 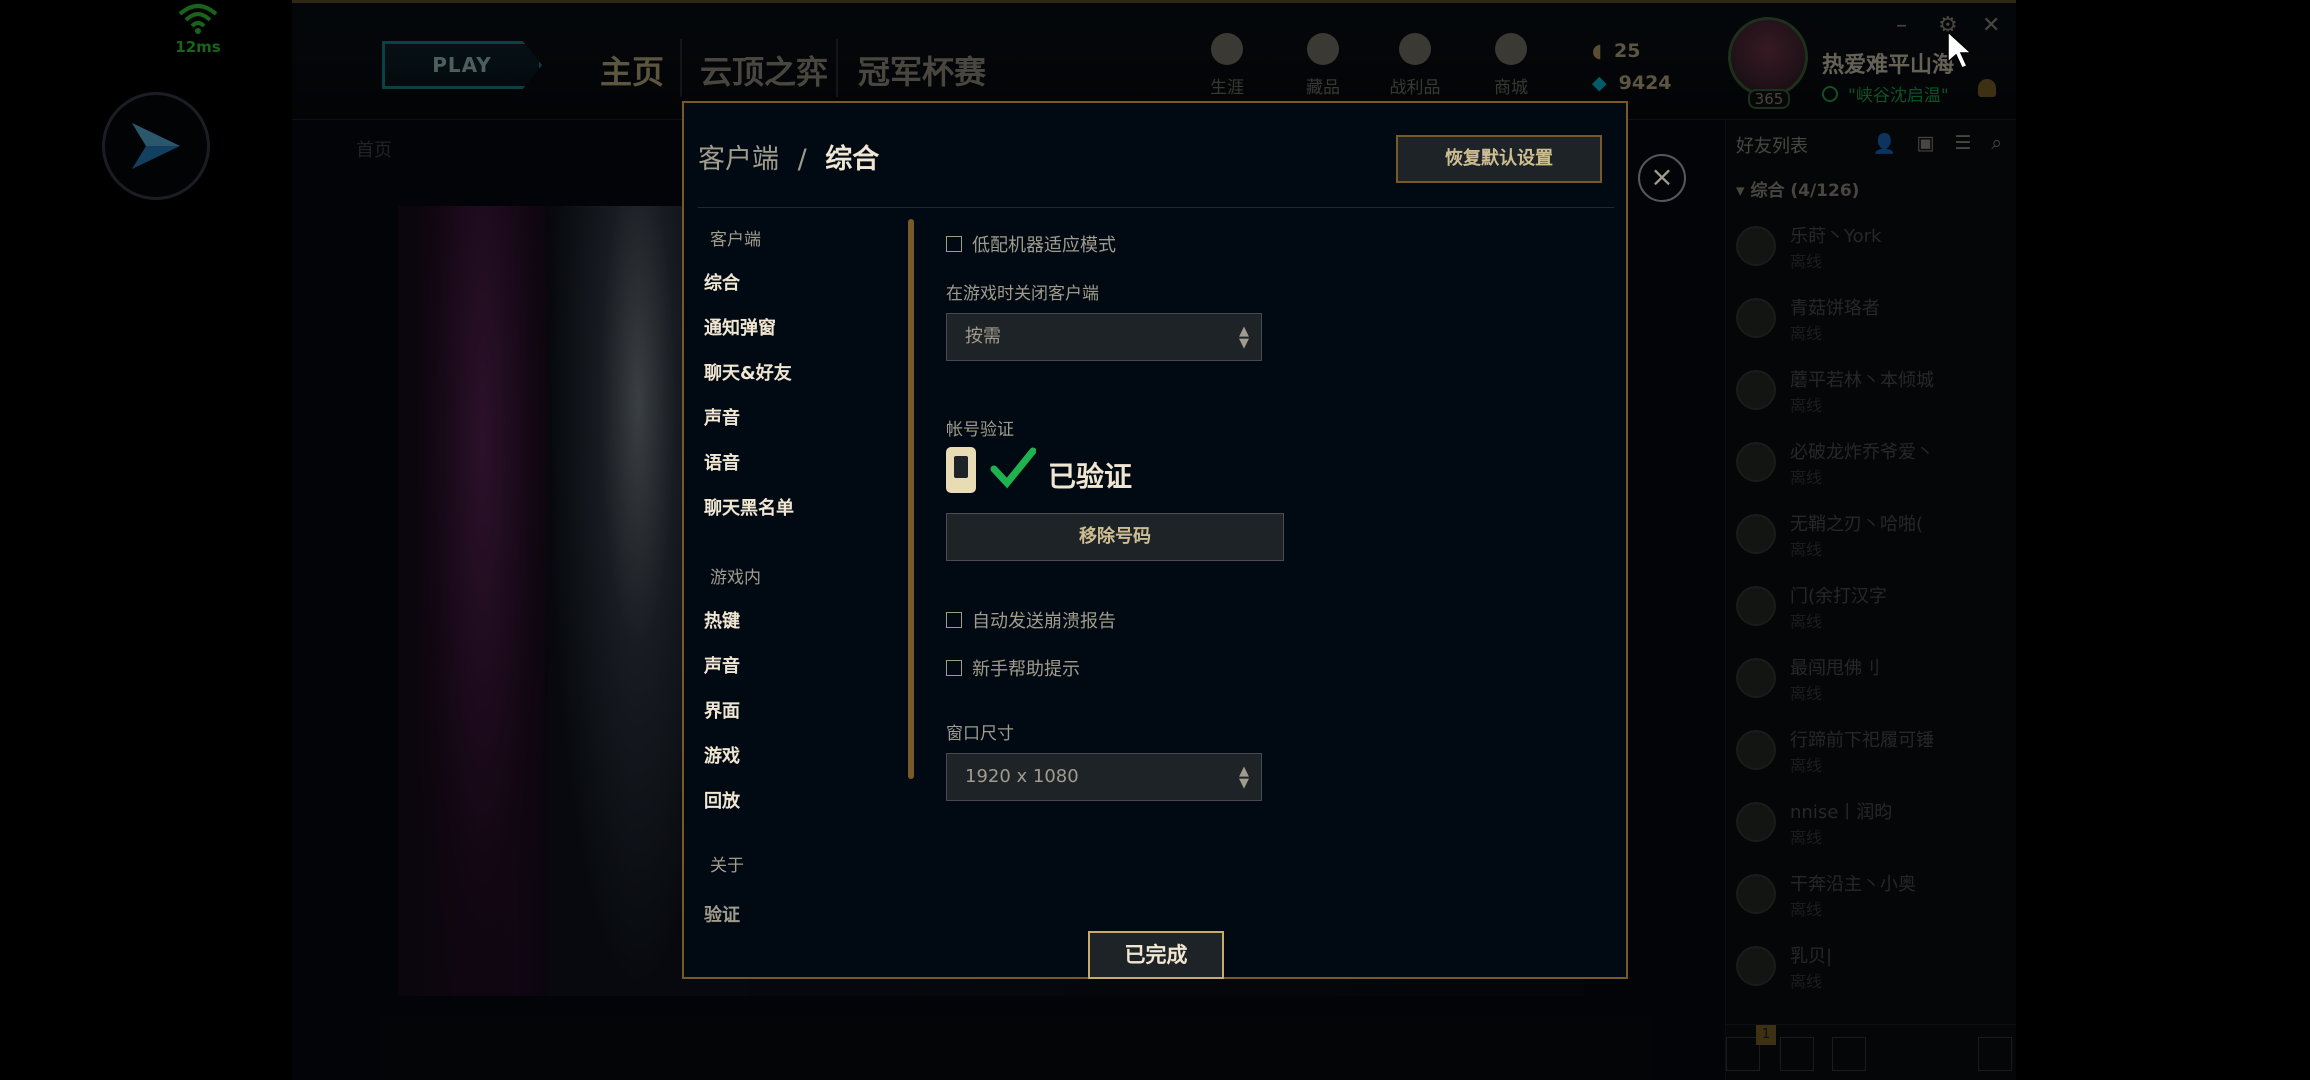 What do you see at coordinates (1743, 1054) in the screenshot?
I see `chat-icon` at bounding box center [1743, 1054].